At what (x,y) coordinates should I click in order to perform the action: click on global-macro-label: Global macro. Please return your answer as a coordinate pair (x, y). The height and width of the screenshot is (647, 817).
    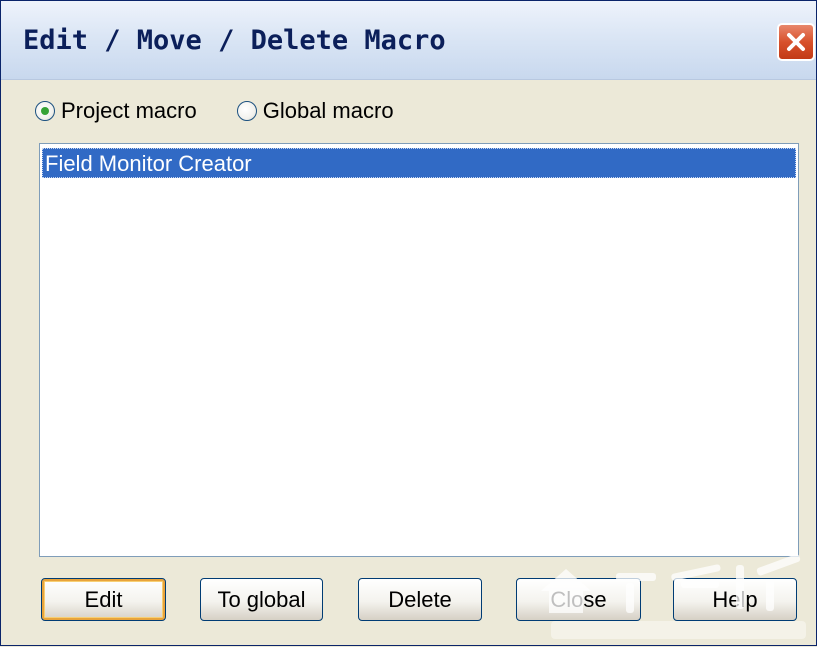
    Looking at the image, I should click on (328, 110).